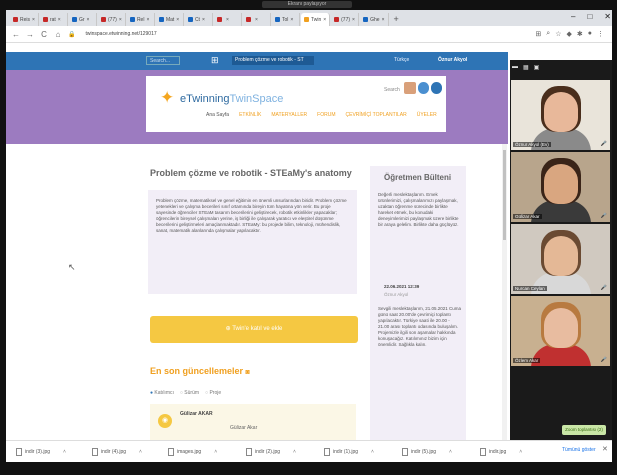 The image size is (617, 475). What do you see at coordinates (254, 329) in the screenshot?
I see `join-twinspace-button: ⊕ Twin'e katıl ve ekle` at bounding box center [254, 329].